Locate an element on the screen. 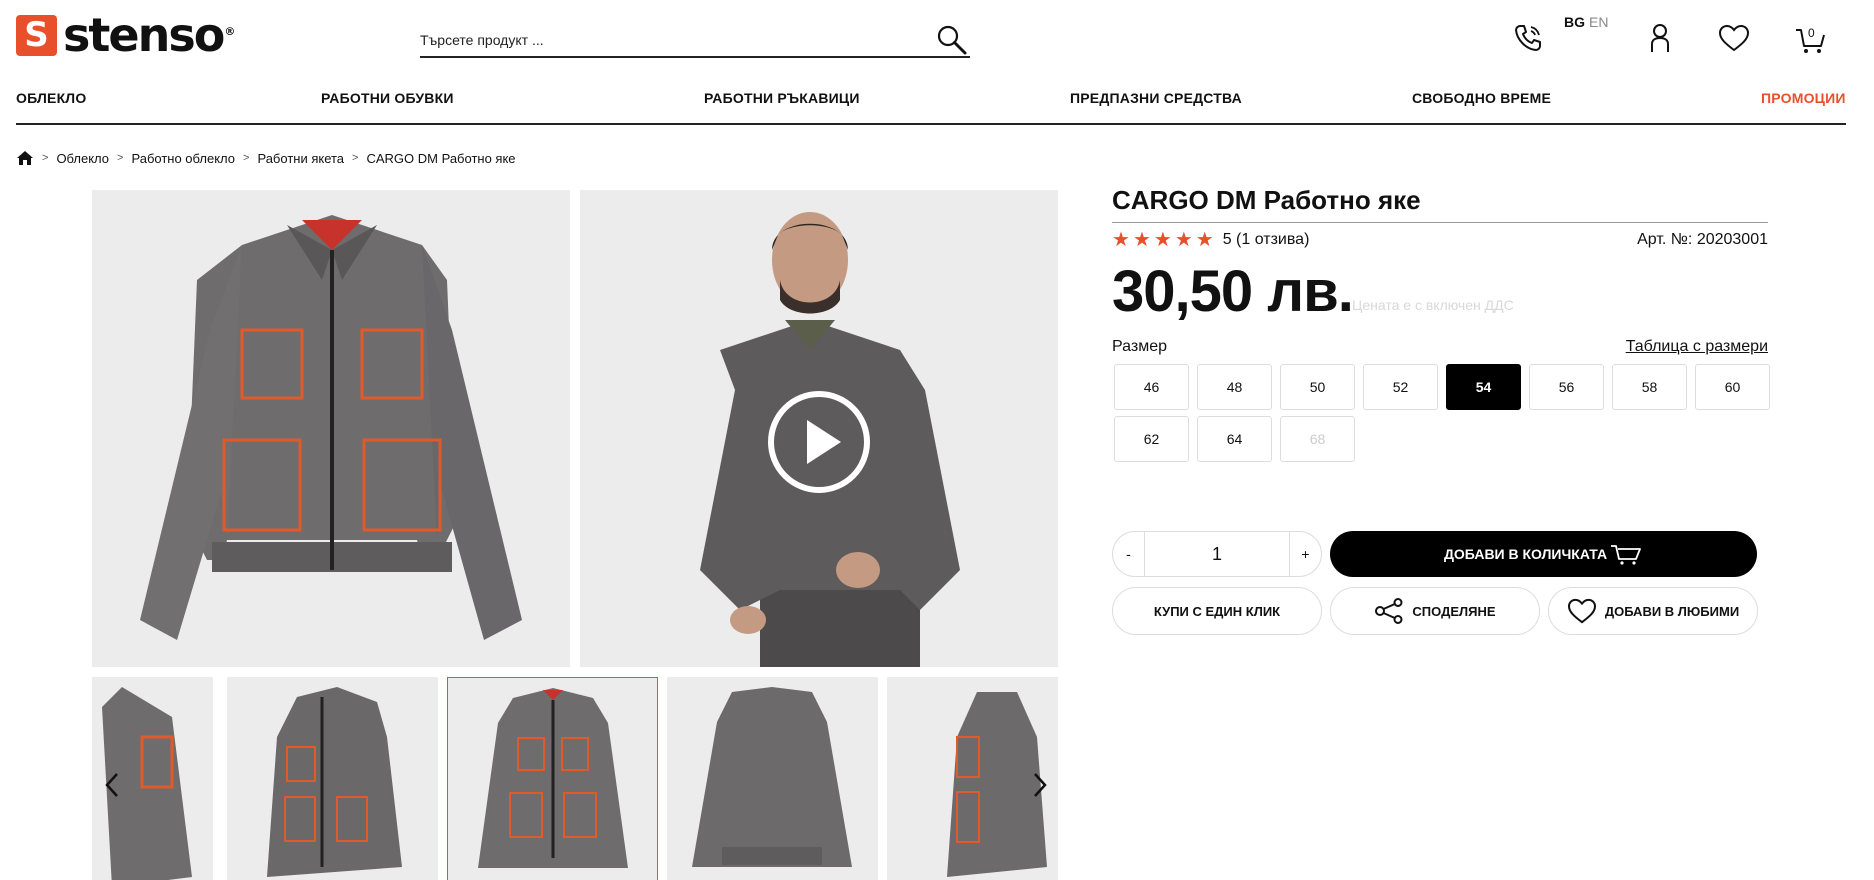 This screenshot has height=880, width=1874. home-icon is located at coordinates (25, 158).